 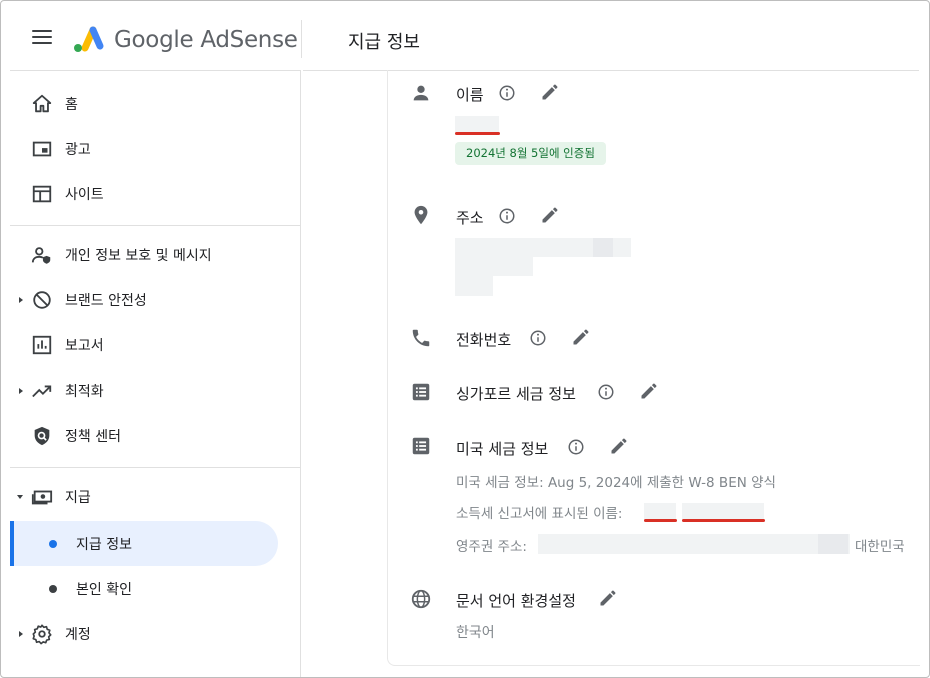 What do you see at coordinates (421, 215) in the screenshot?
I see `location-pin-icon` at bounding box center [421, 215].